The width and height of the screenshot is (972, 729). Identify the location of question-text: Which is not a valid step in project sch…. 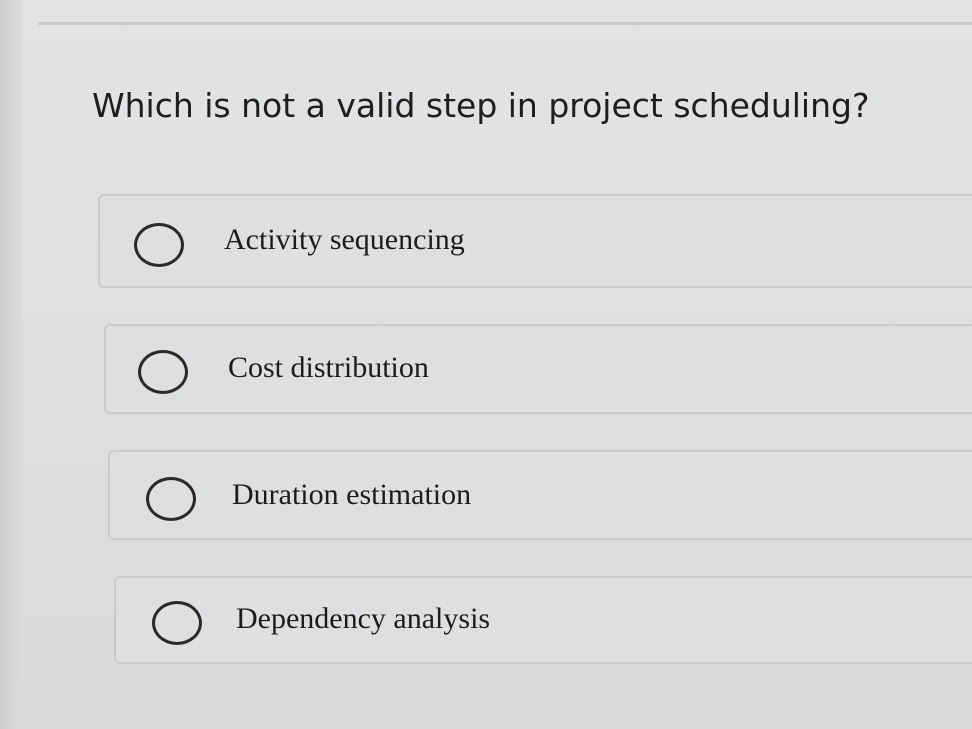
(481, 105).